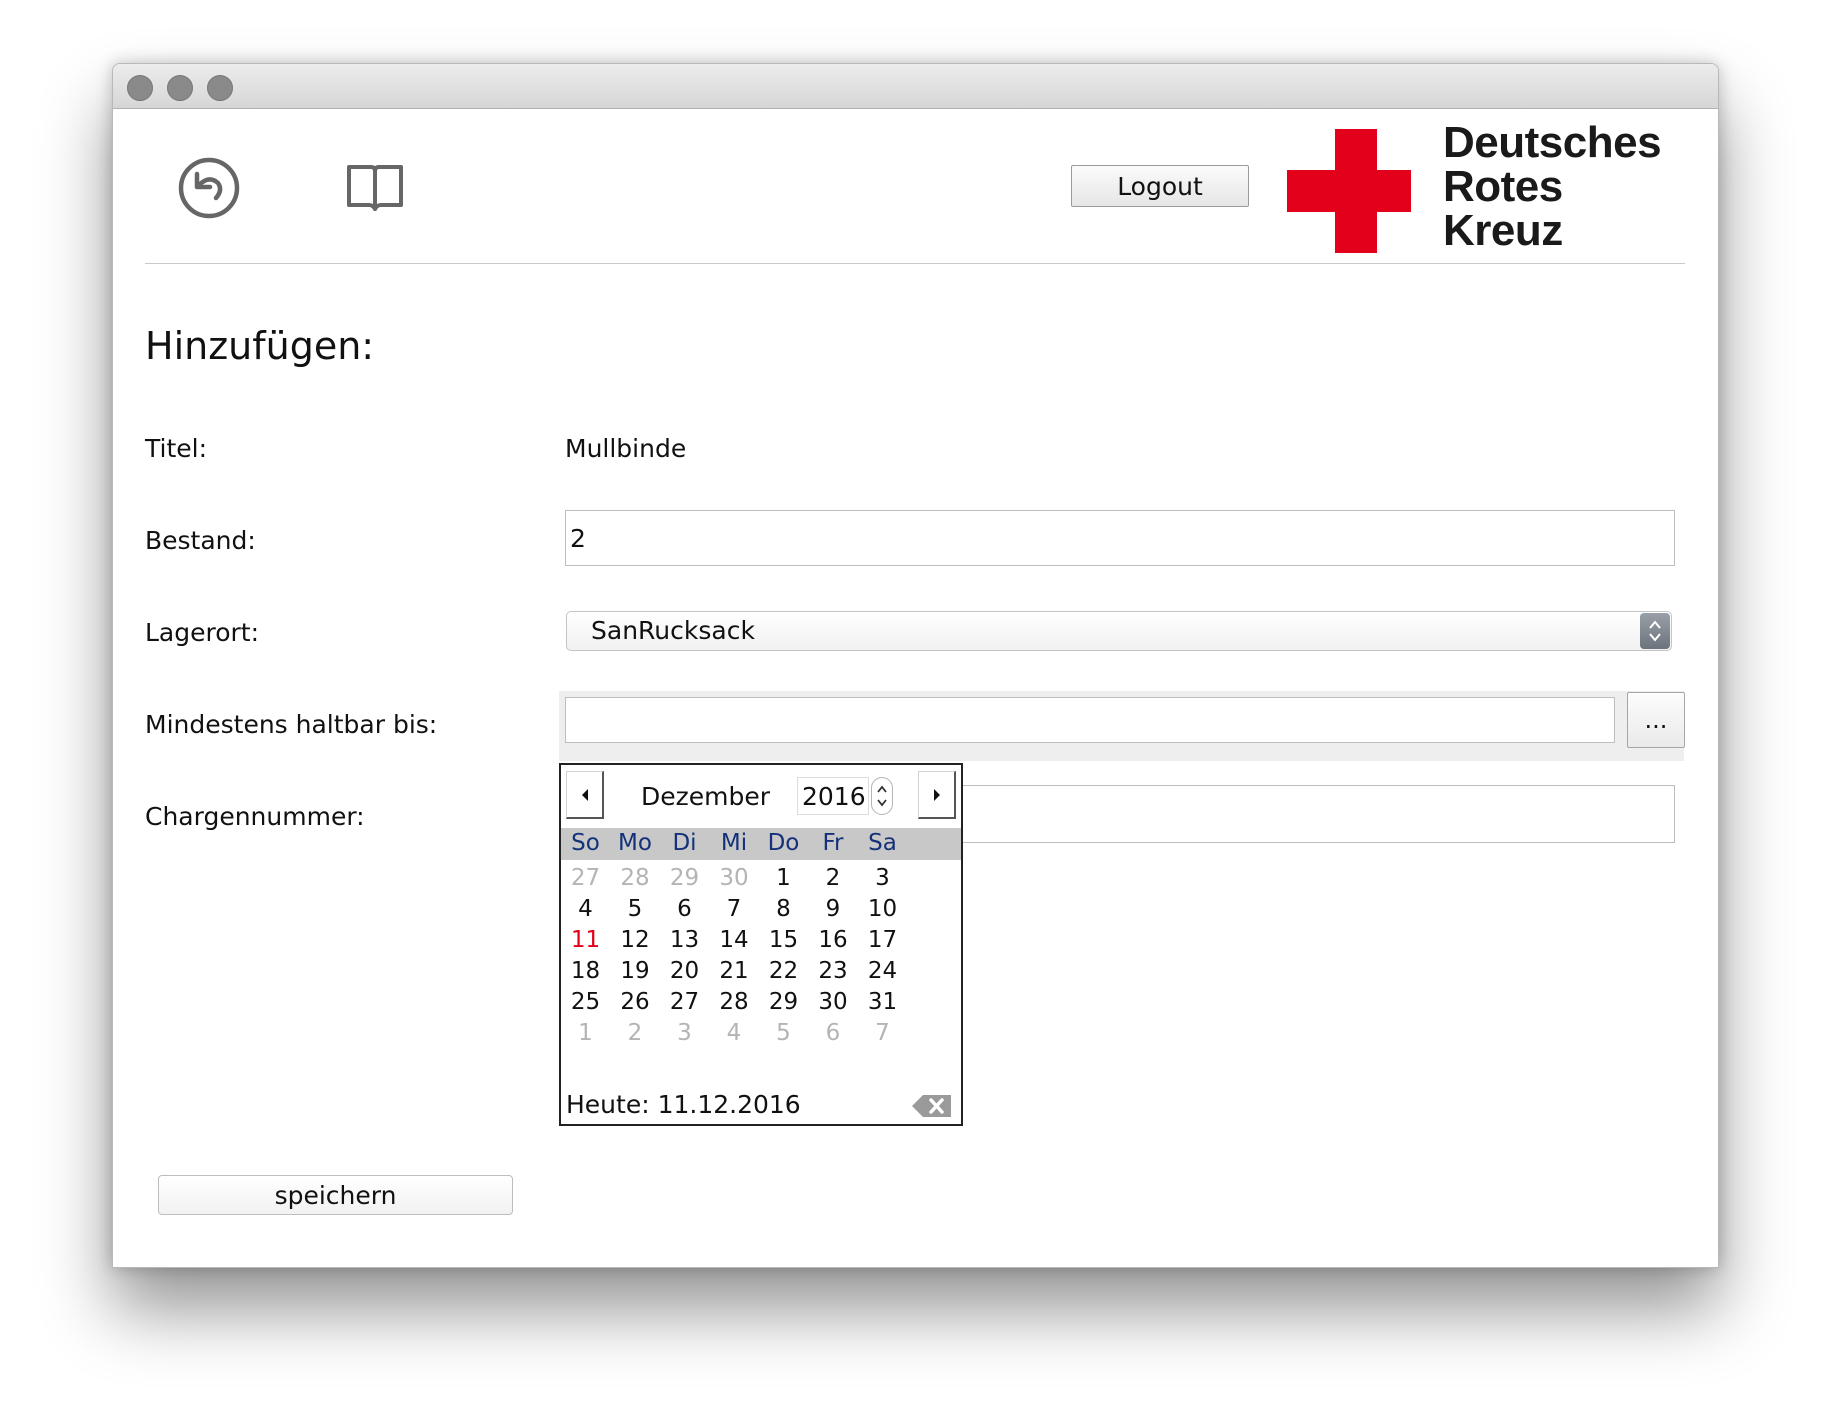  What do you see at coordinates (1552, 142) in the screenshot?
I see `logo-line-1: Deutsches` at bounding box center [1552, 142].